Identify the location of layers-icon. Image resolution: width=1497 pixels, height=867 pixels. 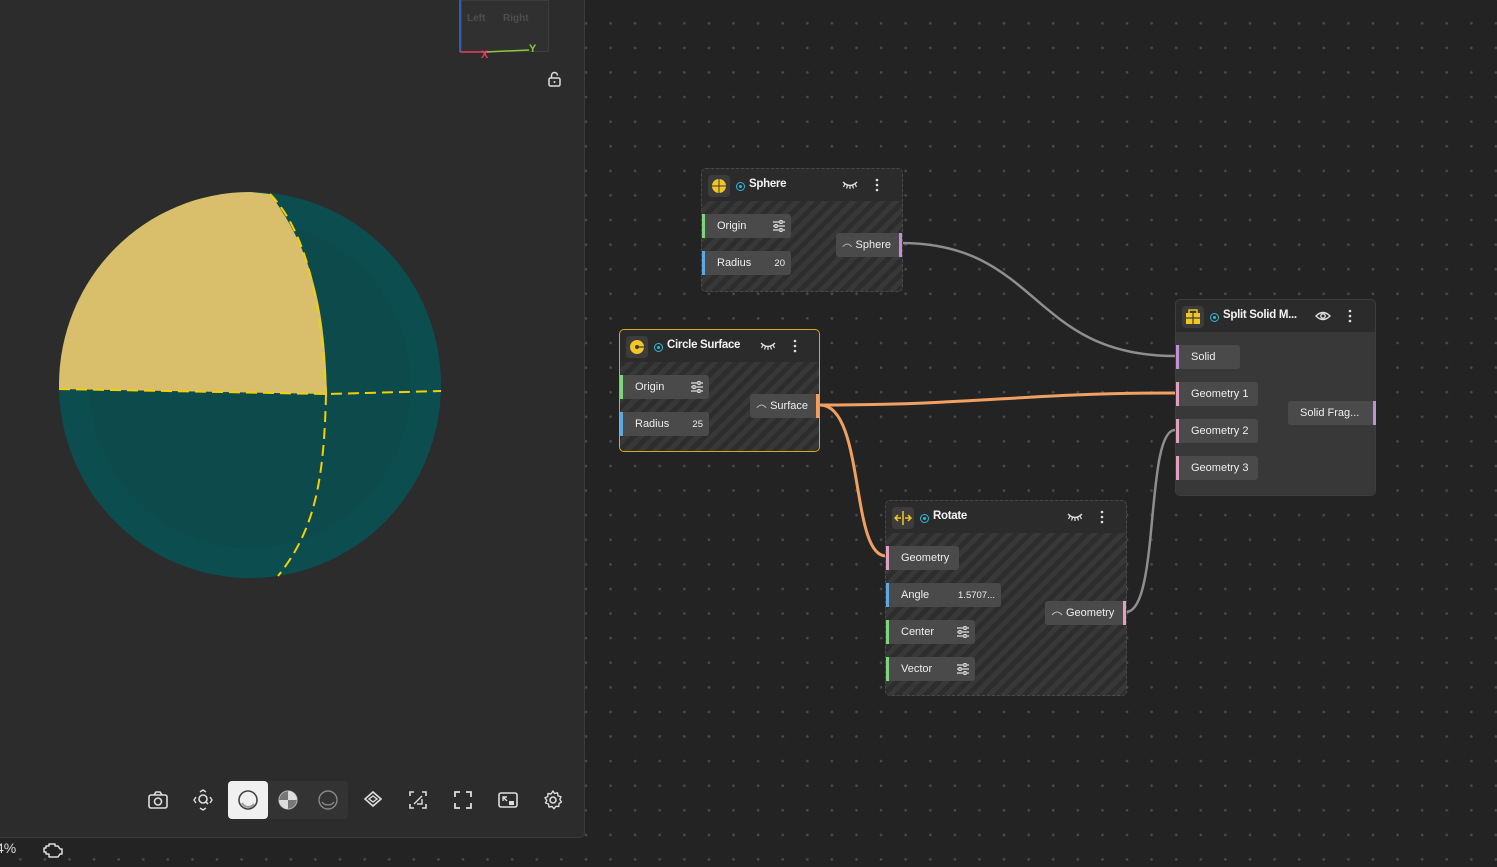
(373, 799).